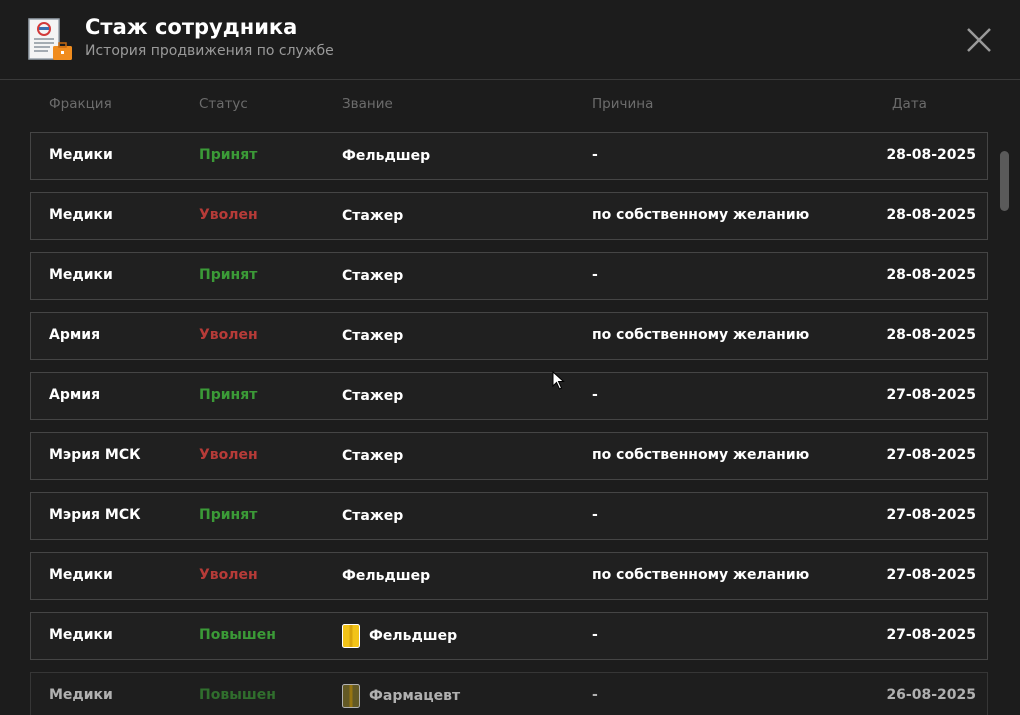  I want to click on table-row: Армия Принят Стажер - 27-08-2025, so click(509, 396).